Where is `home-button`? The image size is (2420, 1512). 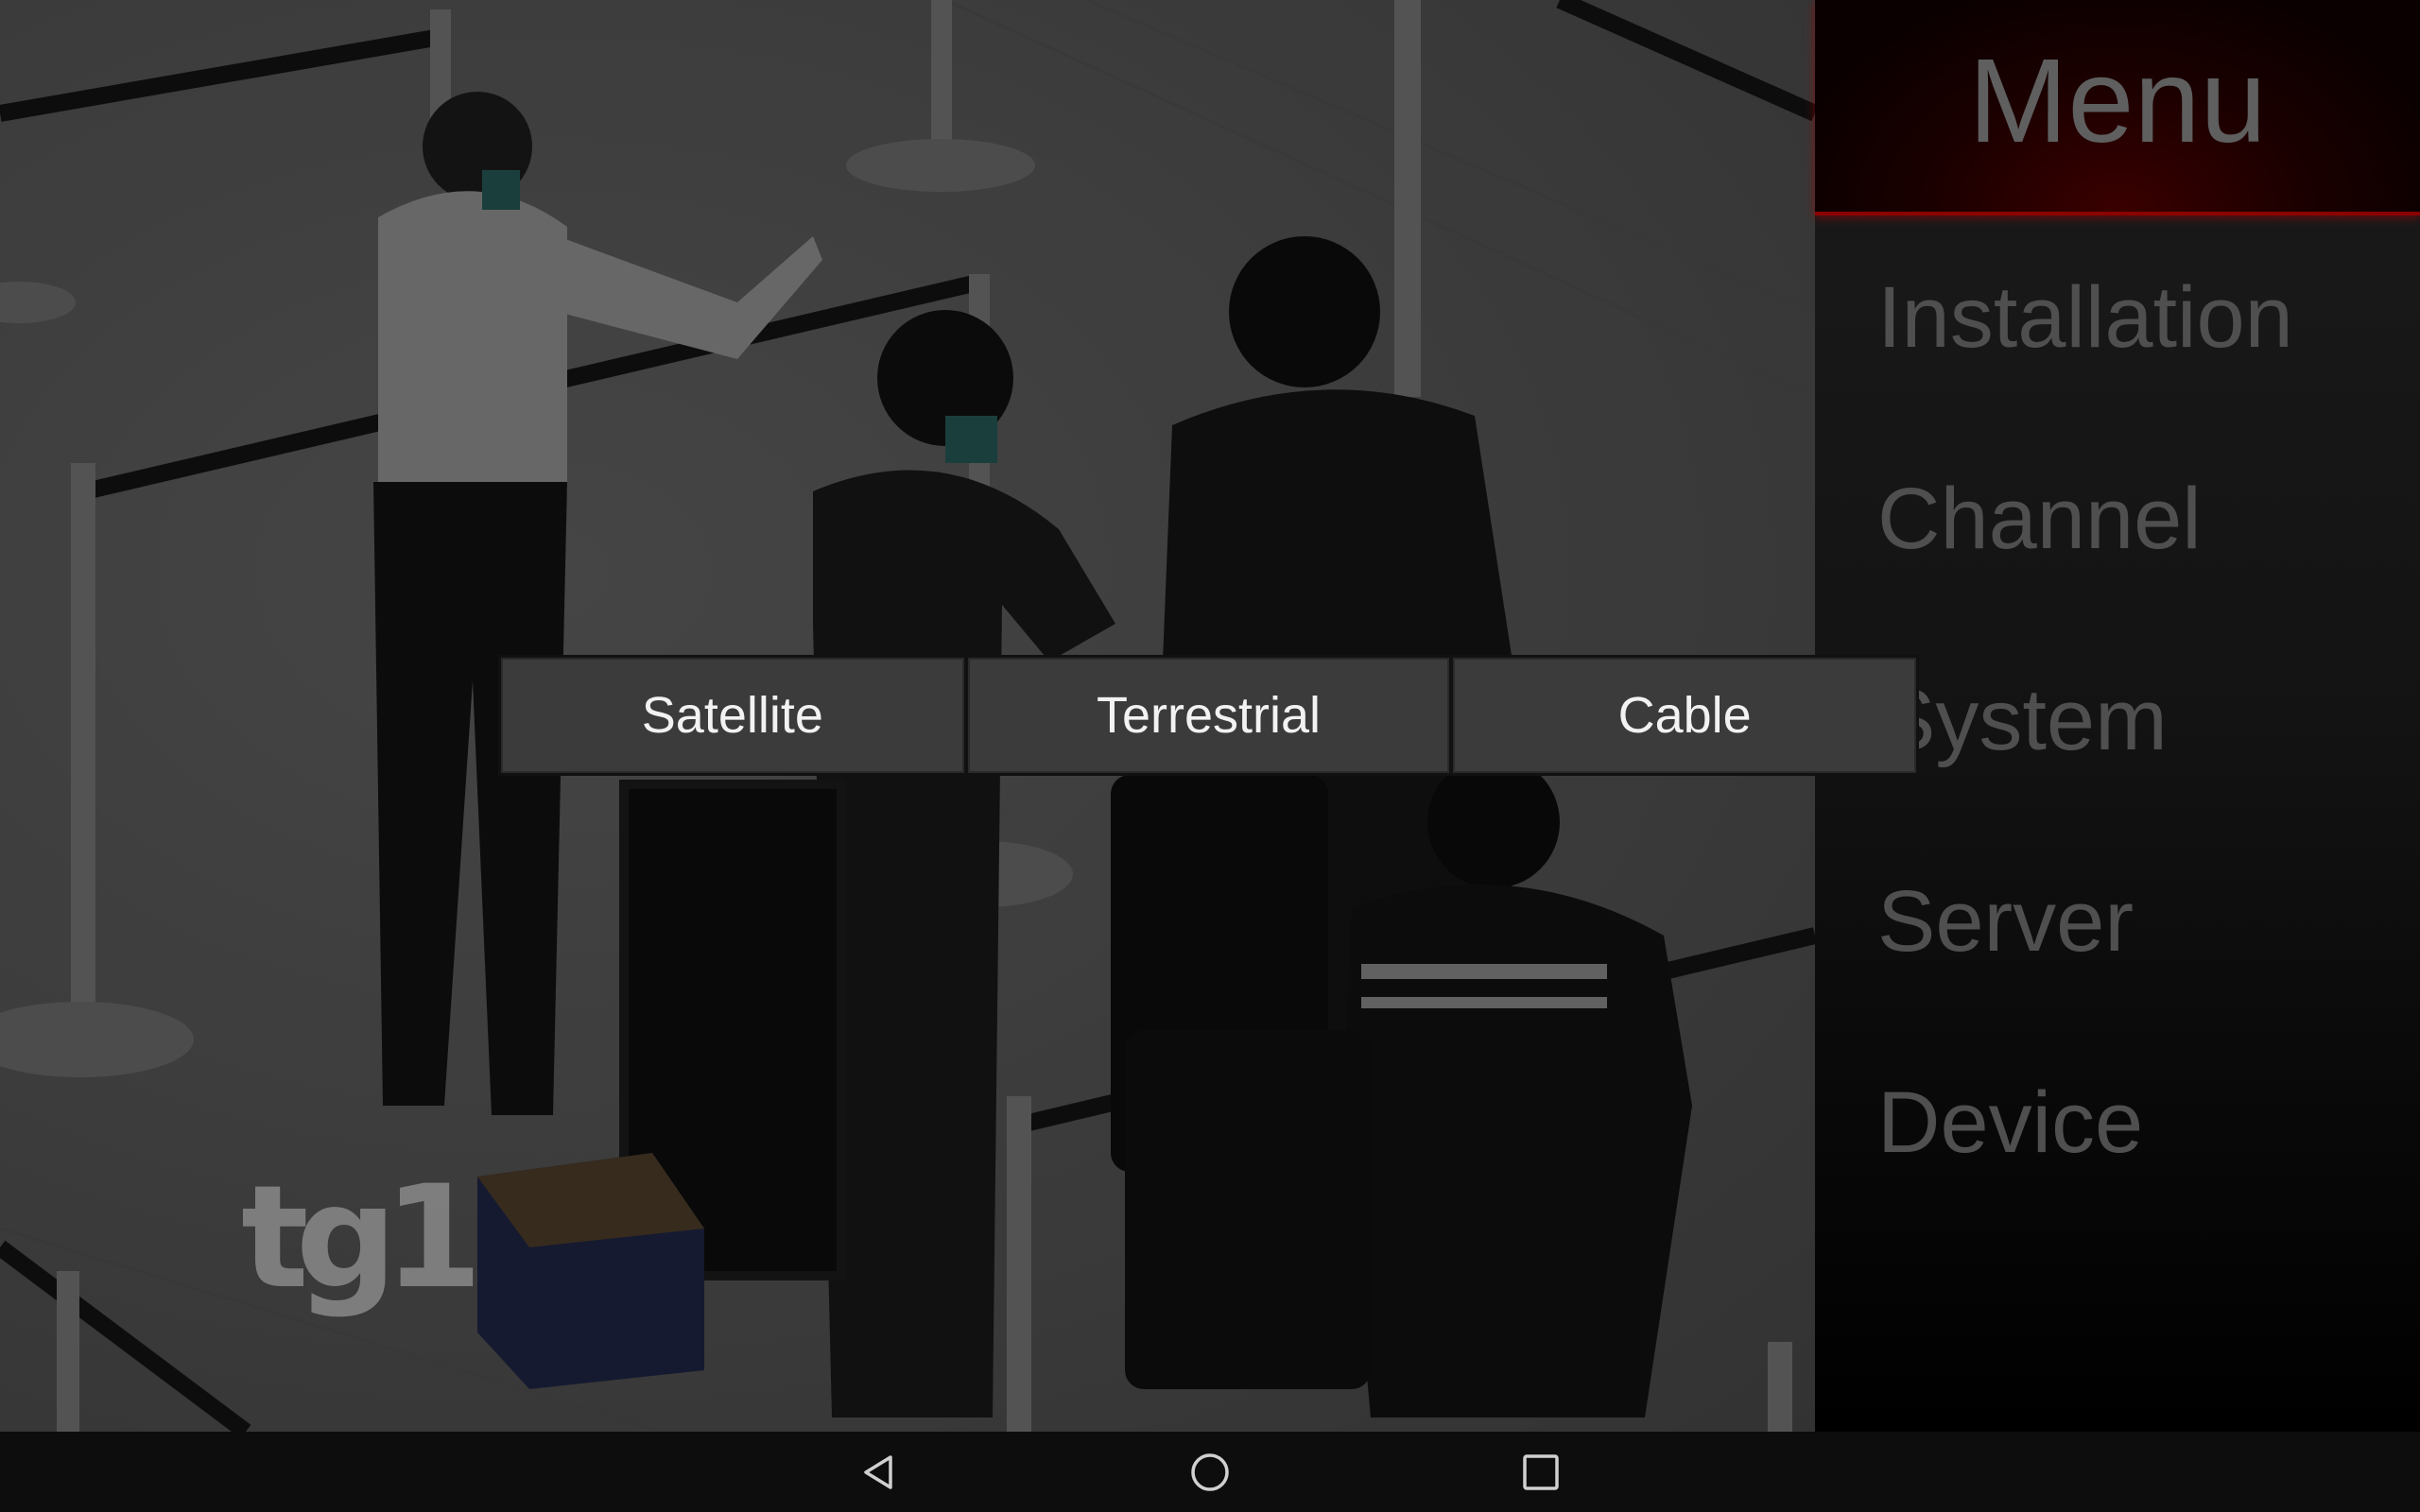
home-button is located at coordinates (1210, 1472).